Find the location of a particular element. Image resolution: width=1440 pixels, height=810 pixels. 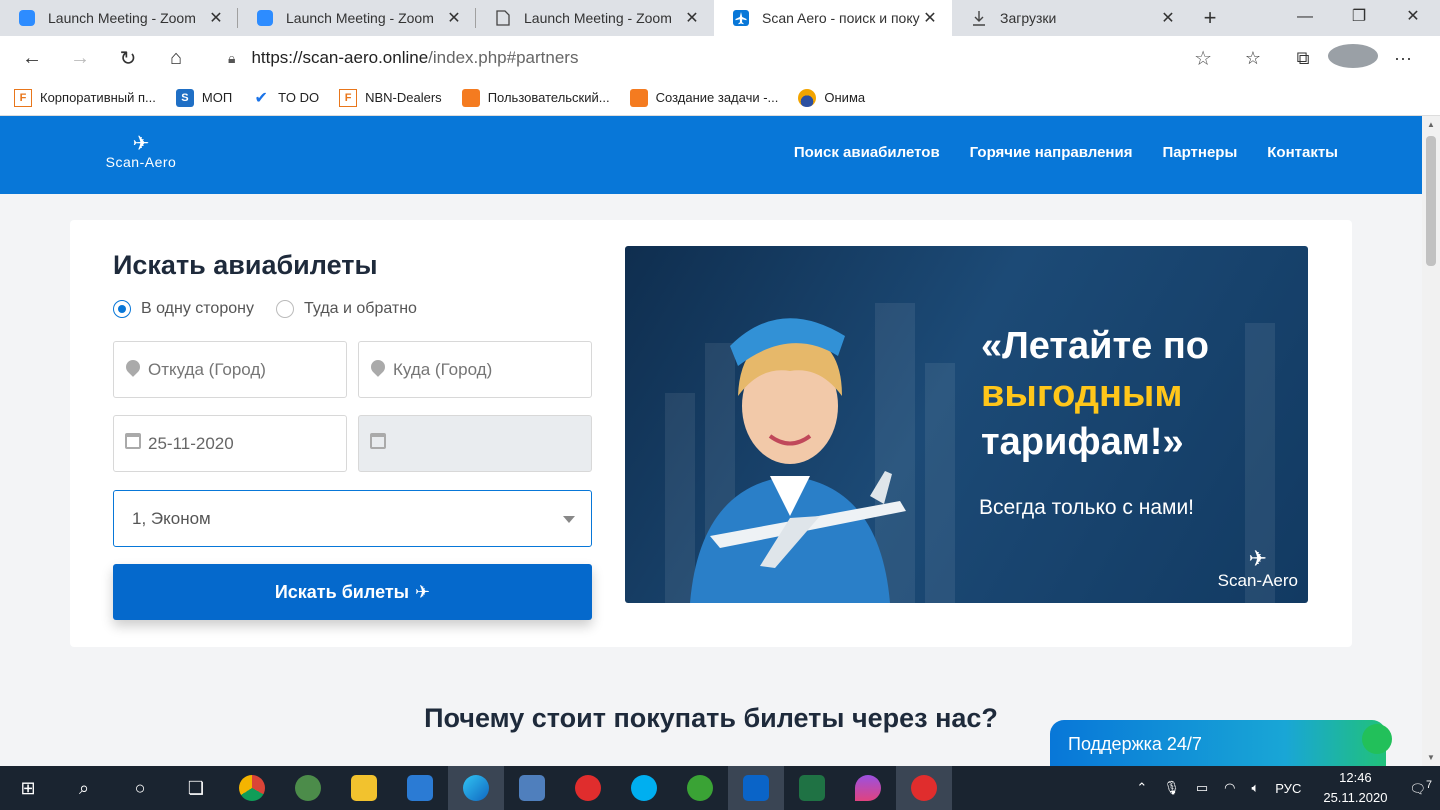

checkmark-icon: ✔ is located at coordinates (261, 98).